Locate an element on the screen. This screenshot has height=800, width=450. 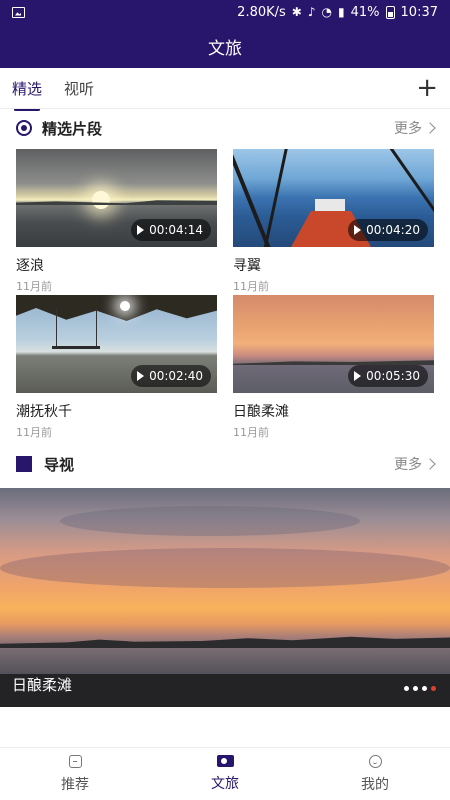
bluetooth-icon: ✱ is located at coordinates (296, 12).